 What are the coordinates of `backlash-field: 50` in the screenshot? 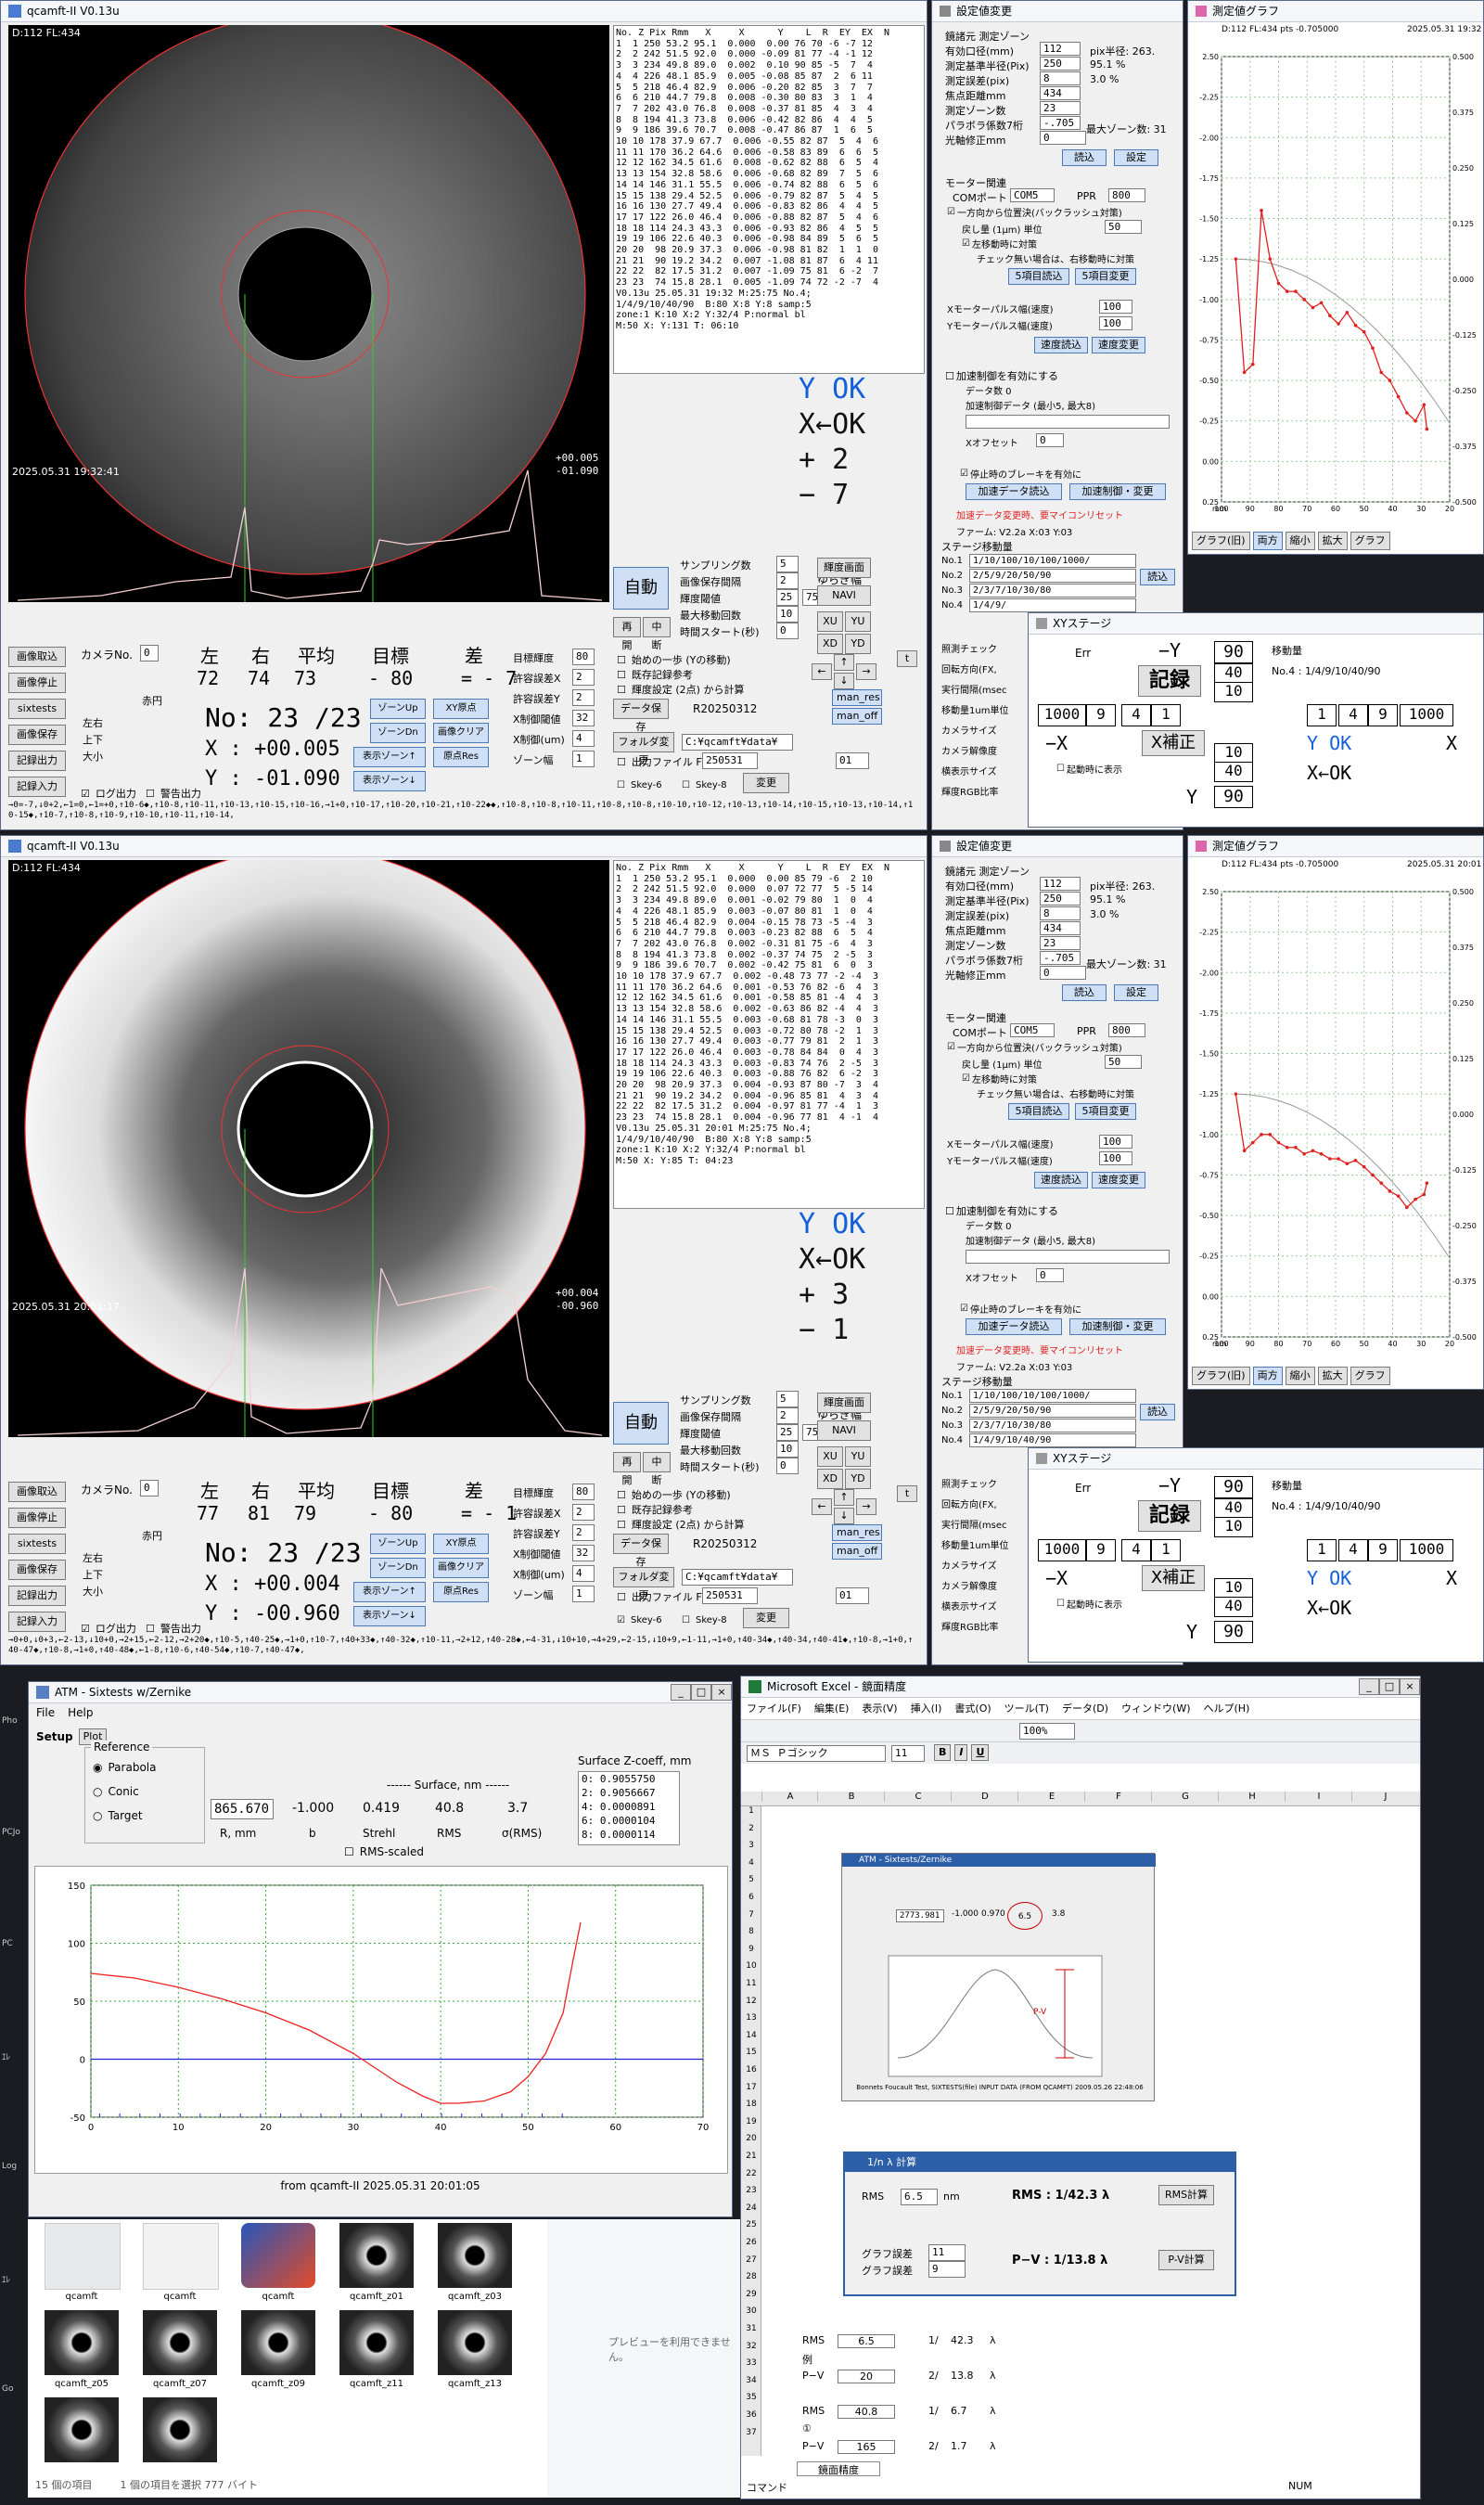 It's located at (1123, 1062).